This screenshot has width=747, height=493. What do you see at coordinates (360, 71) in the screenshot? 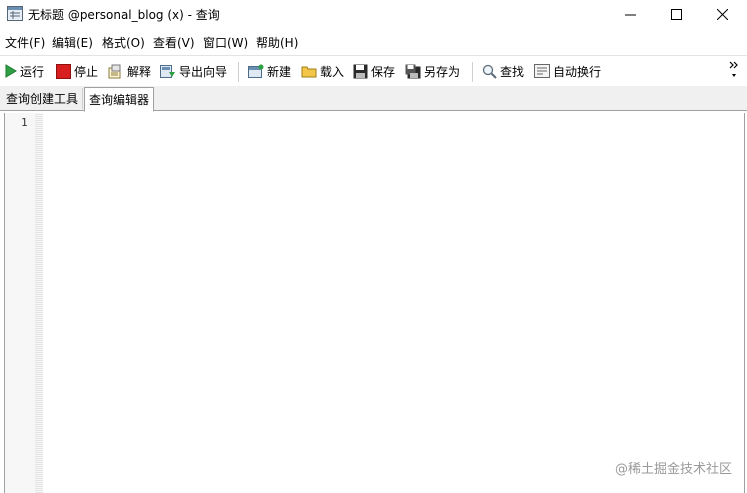
I see `save-icon` at bounding box center [360, 71].